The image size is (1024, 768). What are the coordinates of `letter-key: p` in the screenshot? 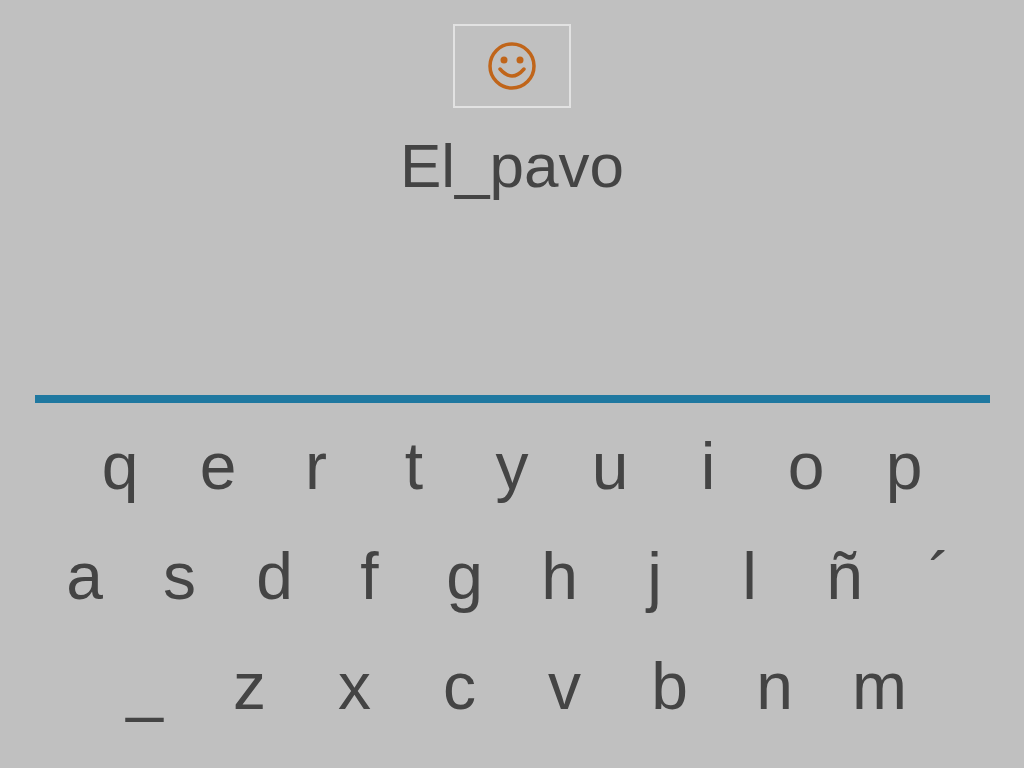 It's located at (904, 466).